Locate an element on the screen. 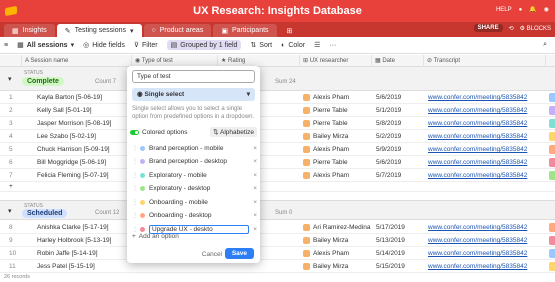 The height and width of the screenshot is (282, 555). group-header-scheduled: ▾ STATUS Scheduled Count 12 Sum 0 is located at coordinates (277, 210).